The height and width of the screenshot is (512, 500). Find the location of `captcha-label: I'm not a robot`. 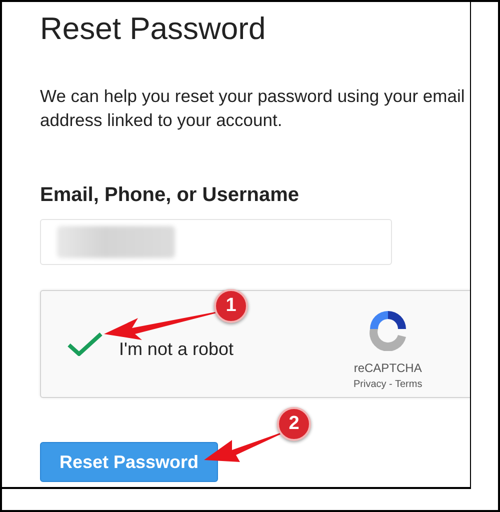

captcha-label: I'm not a robot is located at coordinates (176, 349).